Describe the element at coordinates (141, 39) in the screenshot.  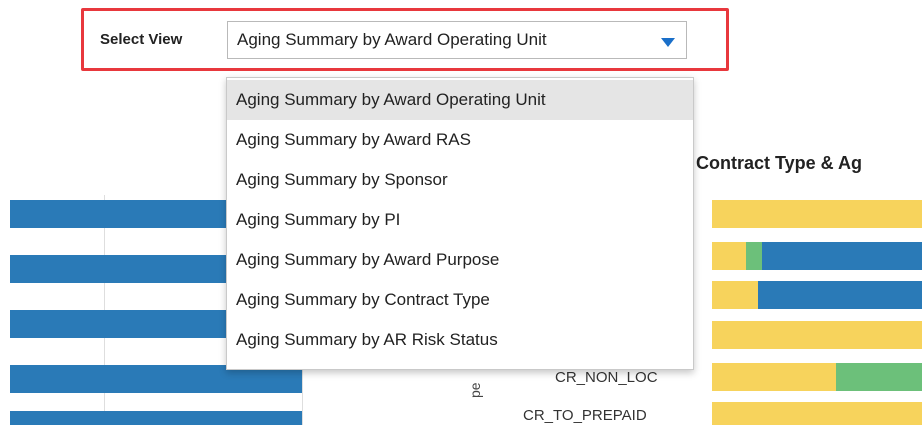
I see `select-view-label: Select View` at that location.